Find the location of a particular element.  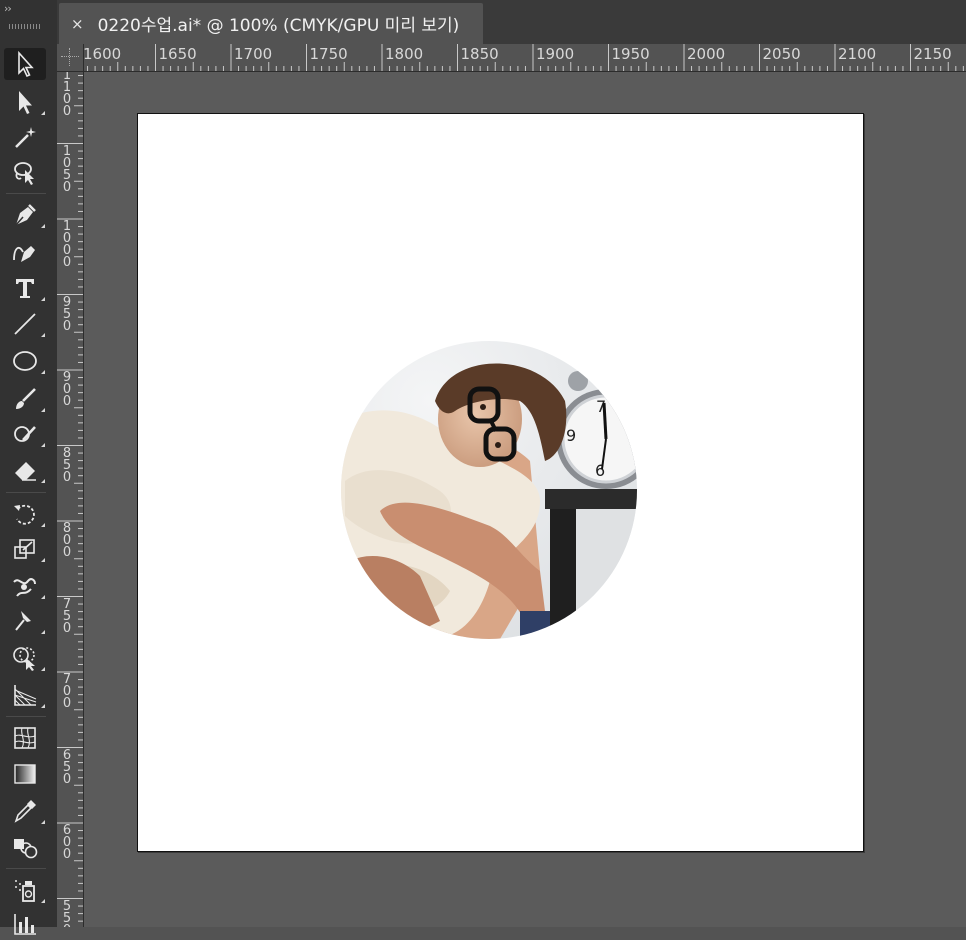

shaper-tool is located at coordinates (25, 434).